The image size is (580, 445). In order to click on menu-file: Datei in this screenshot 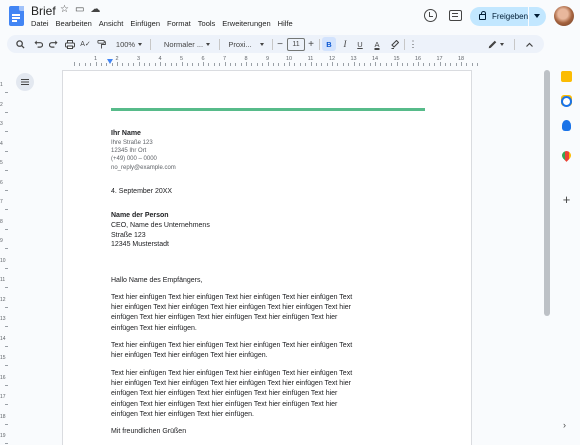, I will do `click(40, 23)`.